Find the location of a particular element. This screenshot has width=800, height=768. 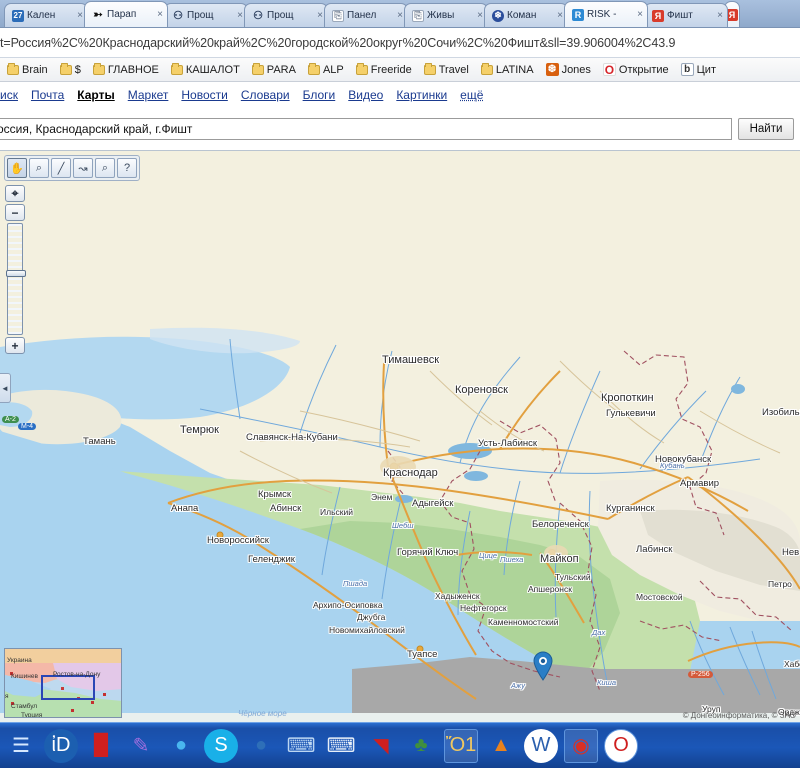

minimap-label-4: Турция is located at coordinates (32, 715).